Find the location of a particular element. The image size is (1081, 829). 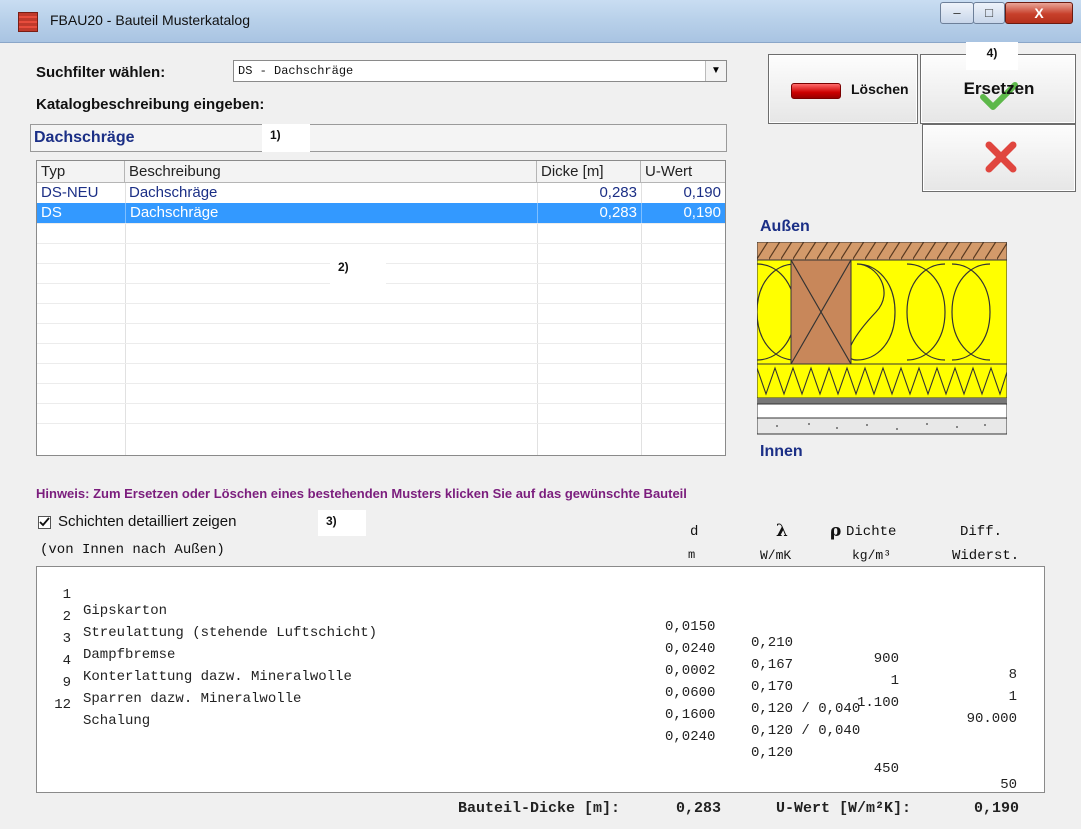

layer-d: 0,0002 is located at coordinates (690, 671).